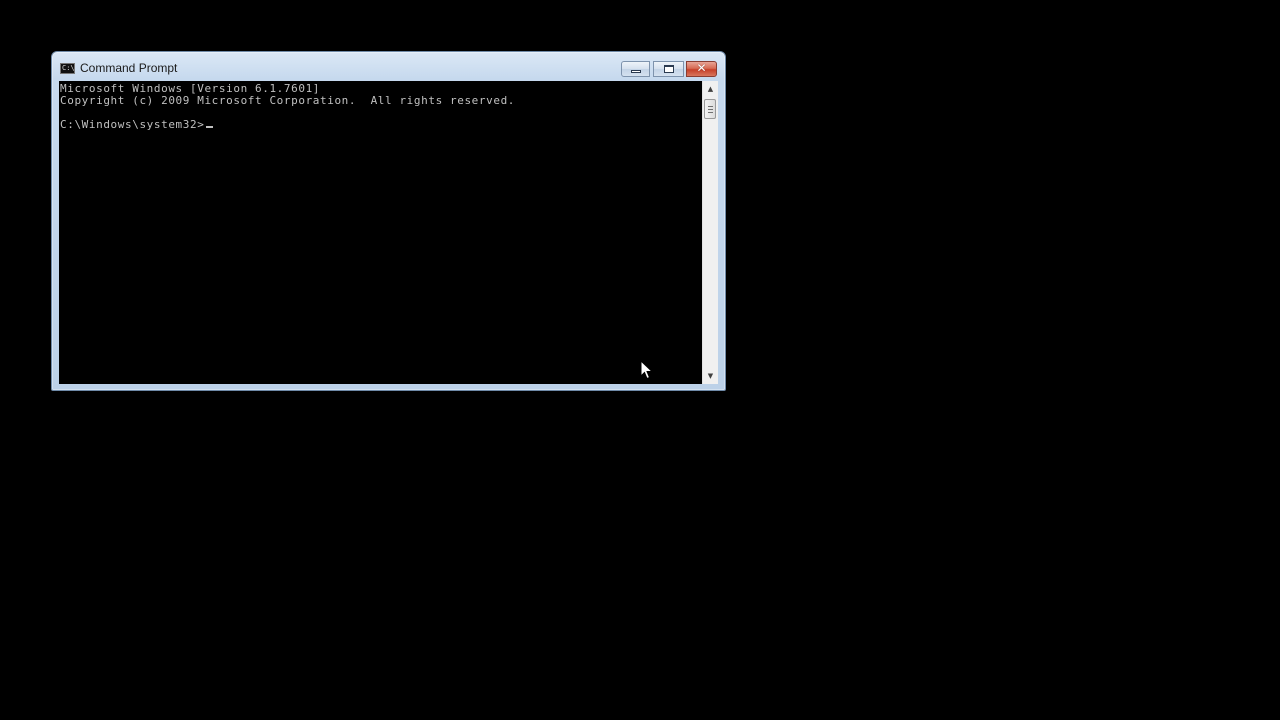  I want to click on mouse-pointer-icon, so click(647, 370).